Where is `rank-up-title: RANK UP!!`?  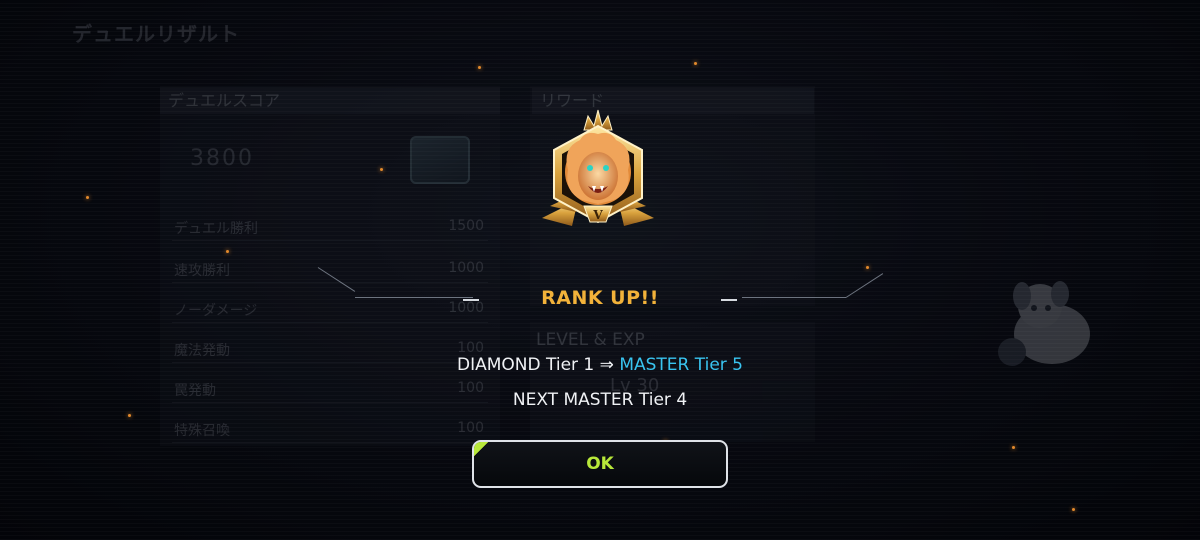
rank-up-title: RANK UP!! is located at coordinates (600, 298).